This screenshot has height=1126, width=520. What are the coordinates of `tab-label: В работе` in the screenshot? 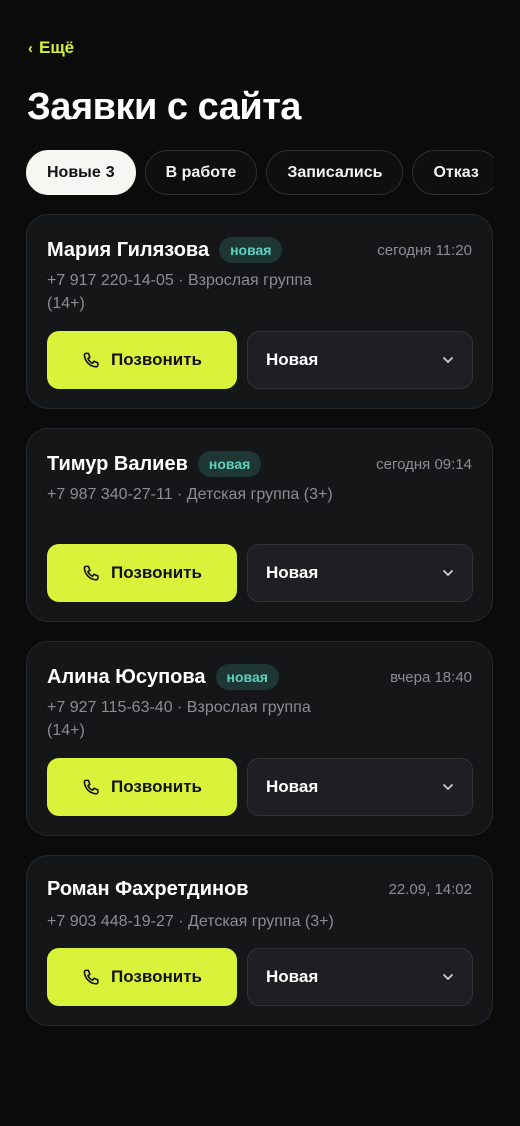 It's located at (201, 172).